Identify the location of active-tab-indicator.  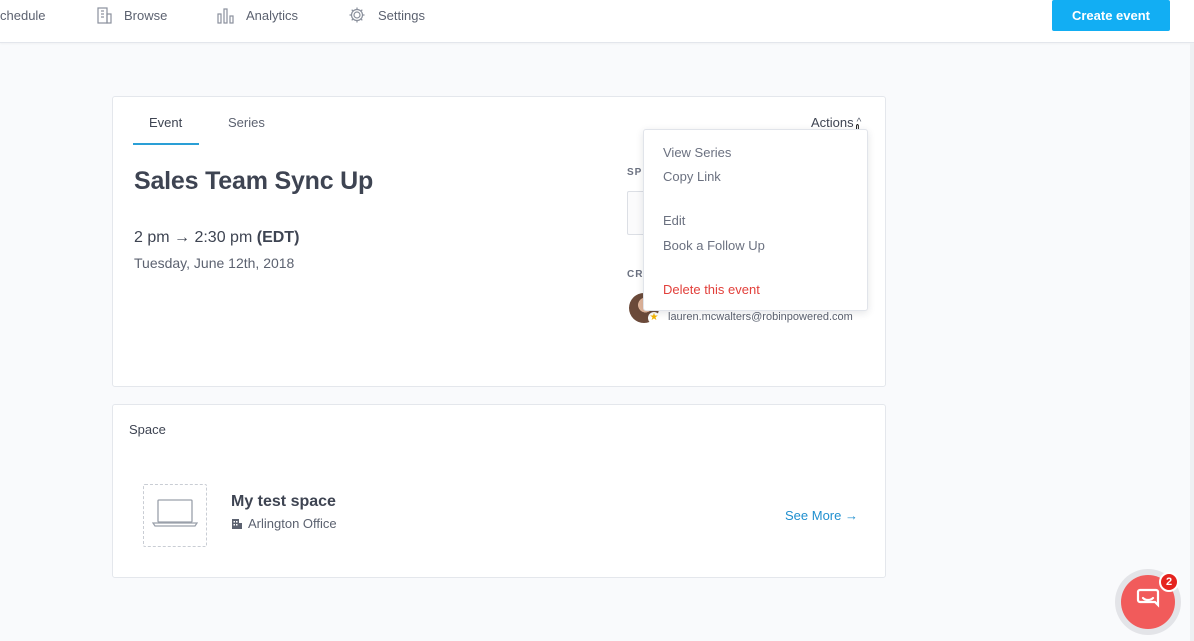
(166, 144).